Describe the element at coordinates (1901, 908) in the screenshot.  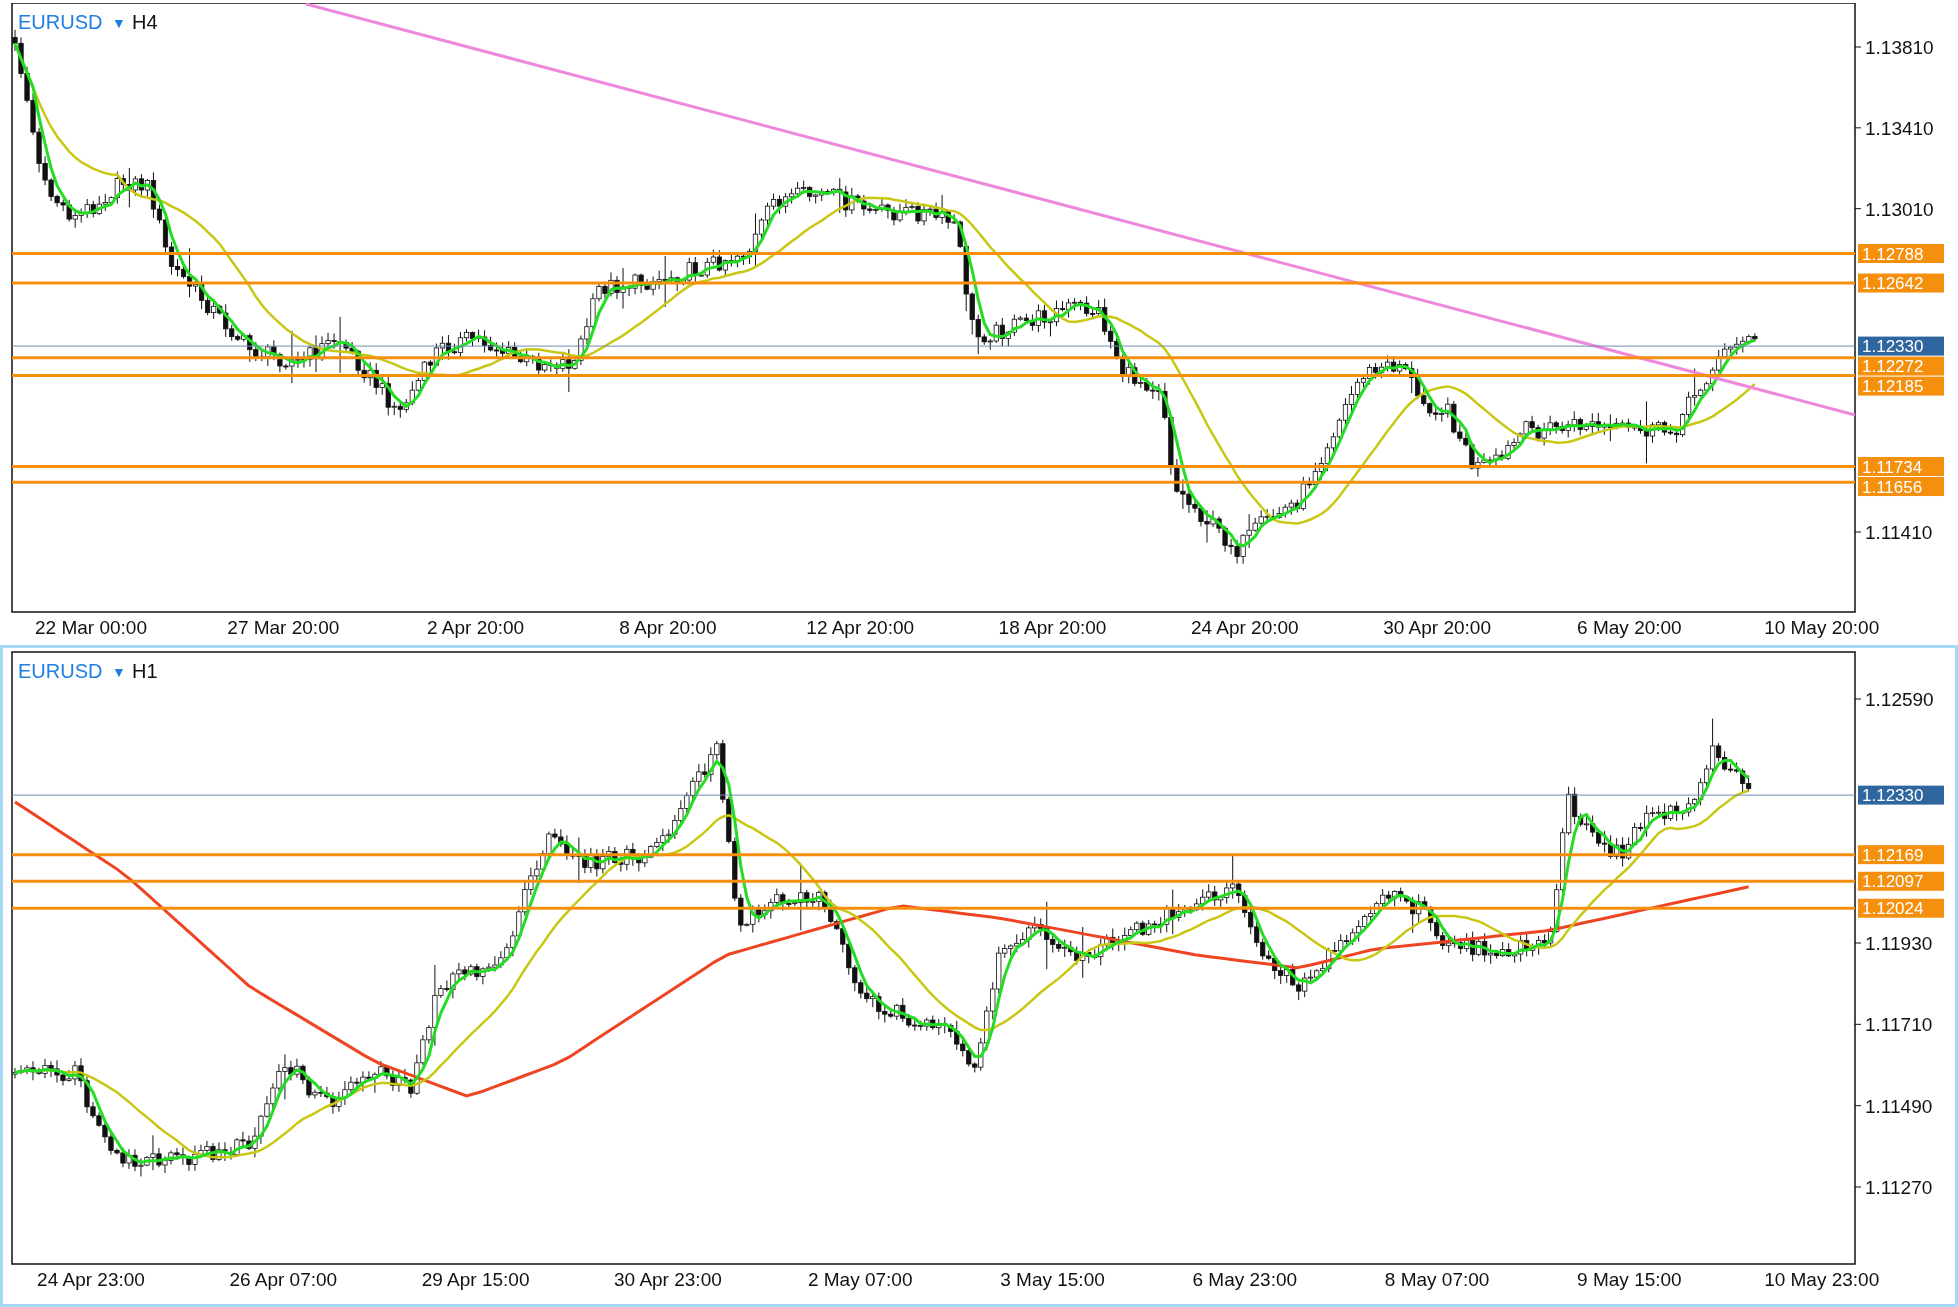
I see `price-badge: 1.12024` at that location.